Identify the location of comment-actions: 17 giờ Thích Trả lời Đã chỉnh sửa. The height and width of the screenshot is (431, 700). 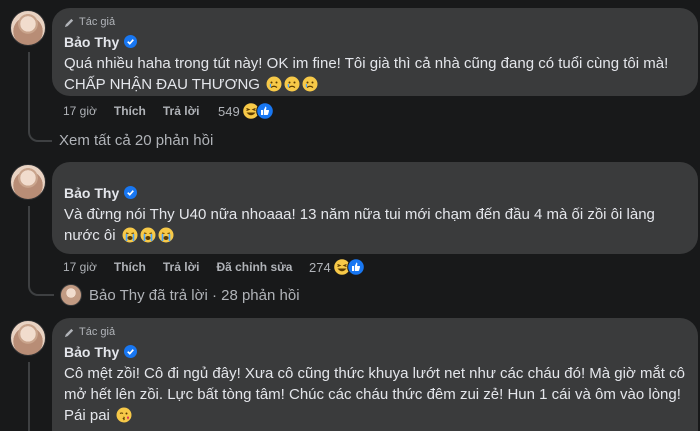
(186, 267).